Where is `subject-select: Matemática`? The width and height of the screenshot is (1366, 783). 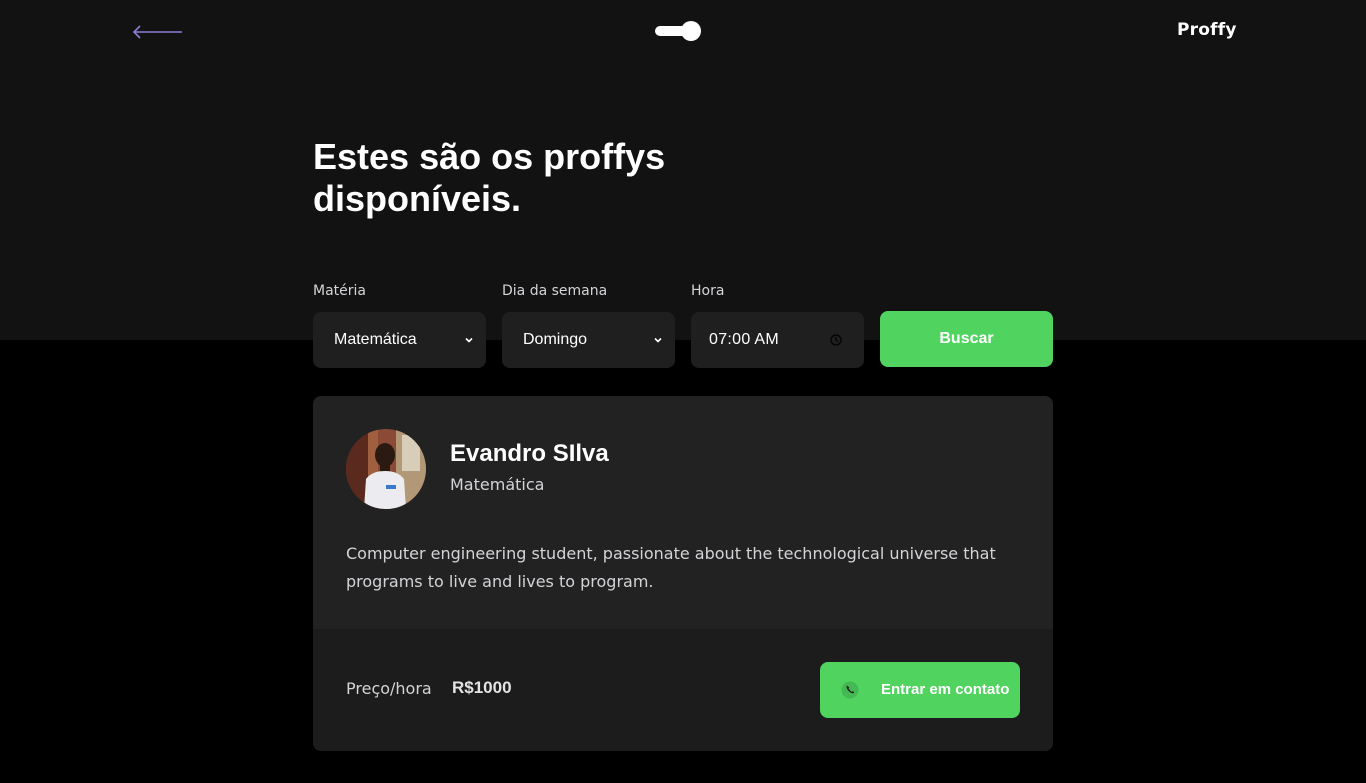
subject-select: Matemática is located at coordinates (399, 340).